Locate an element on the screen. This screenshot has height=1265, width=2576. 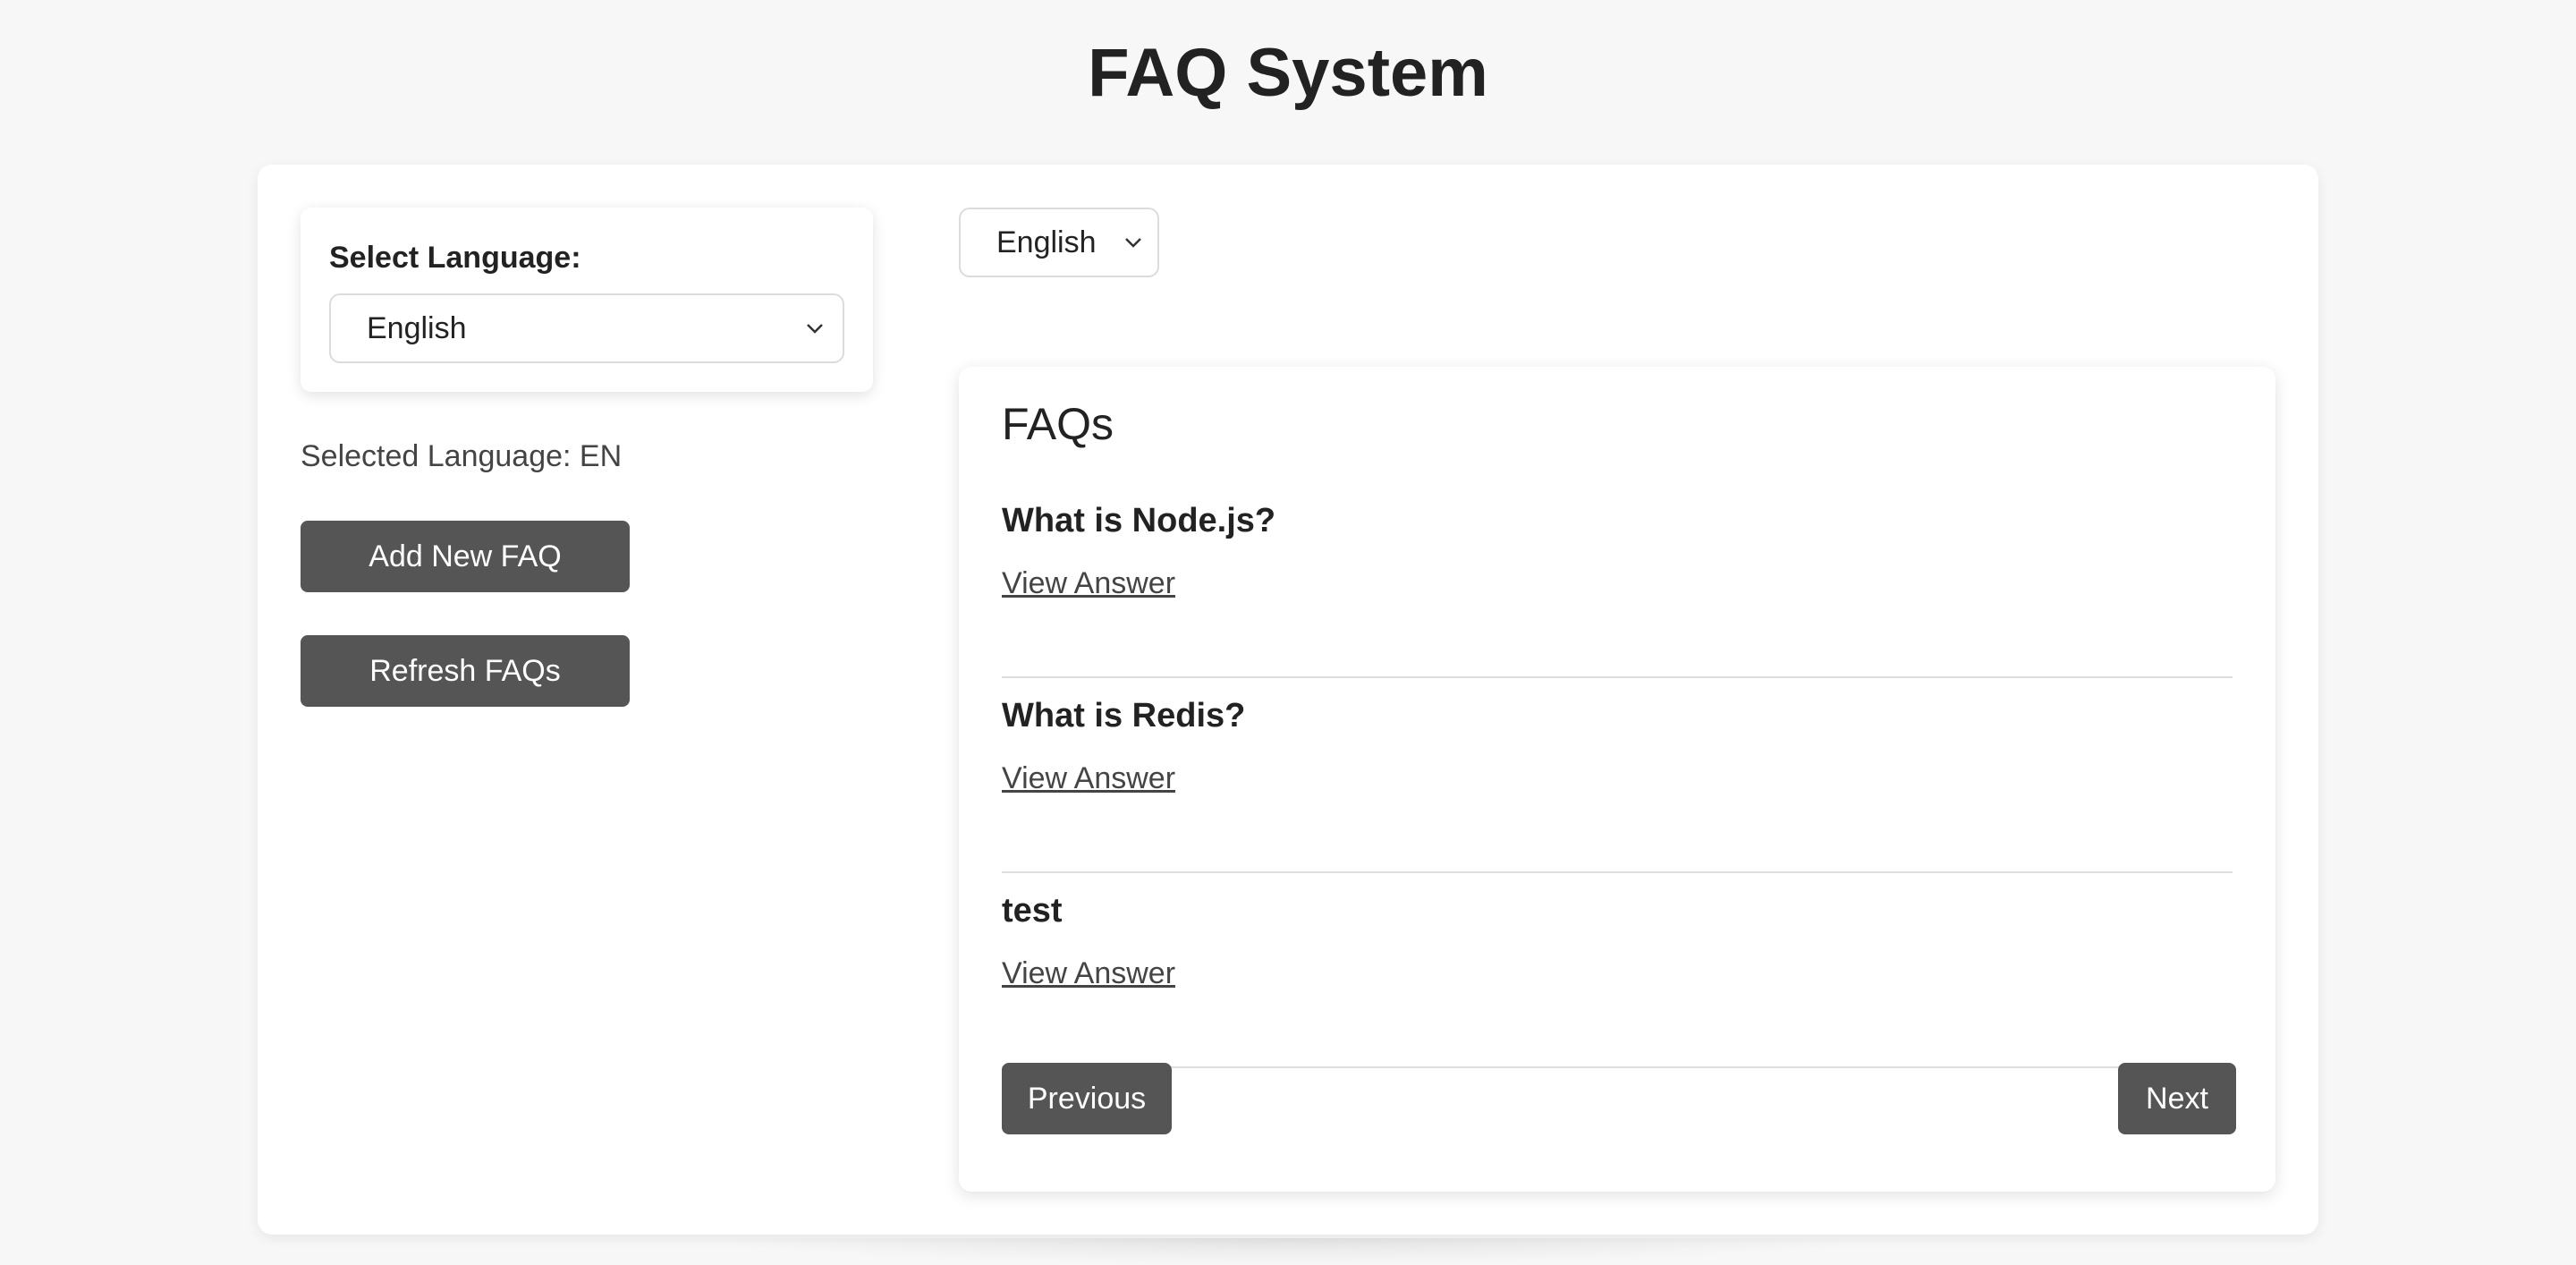
previous-button: Previous is located at coordinates (1087, 1098).